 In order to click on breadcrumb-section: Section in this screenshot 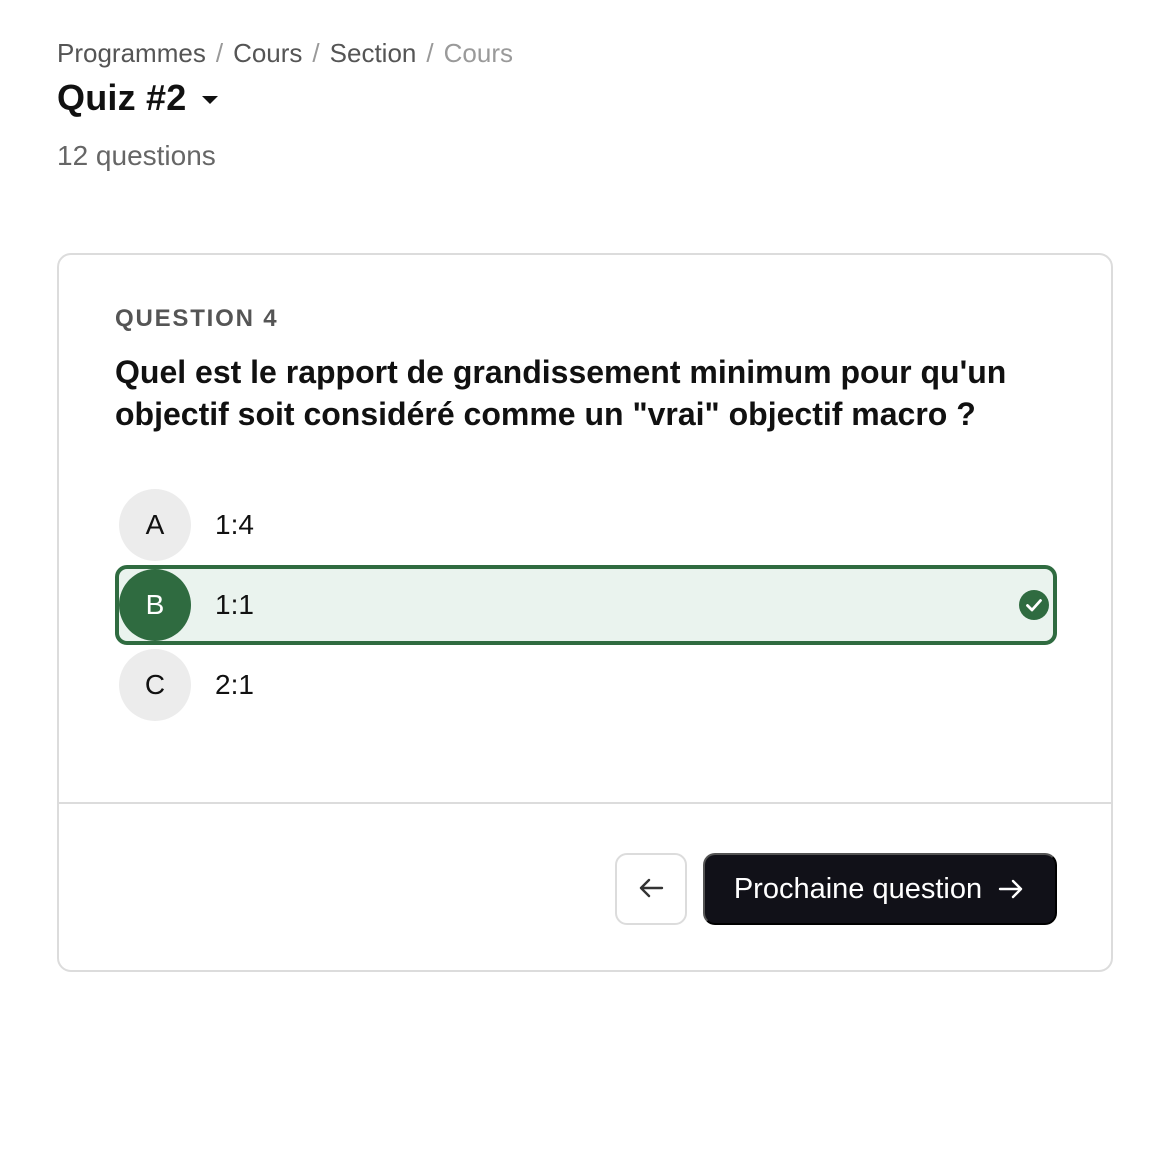, I will do `click(373, 53)`.